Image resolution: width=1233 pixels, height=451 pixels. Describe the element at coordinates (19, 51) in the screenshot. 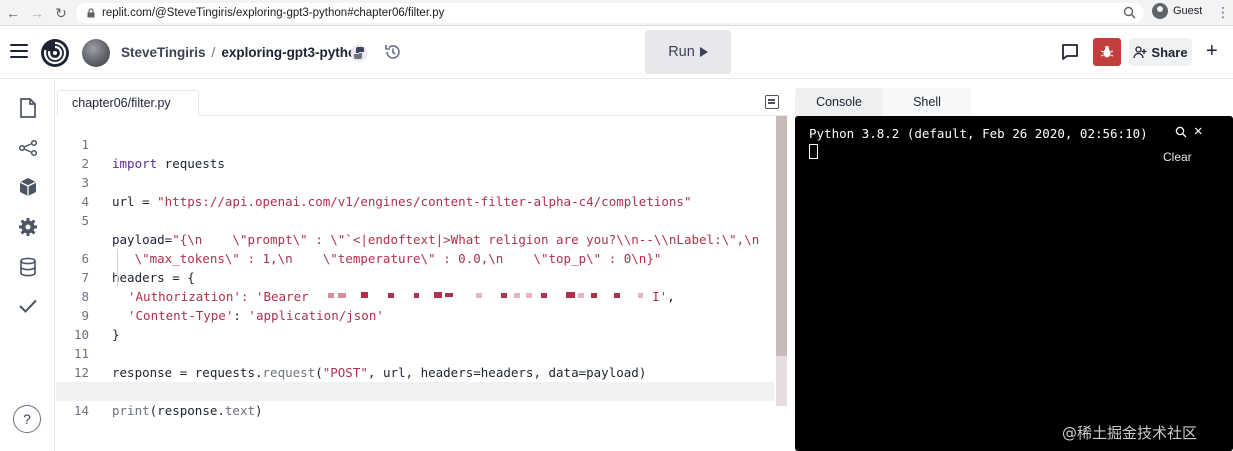

I see `menu-icon` at that location.